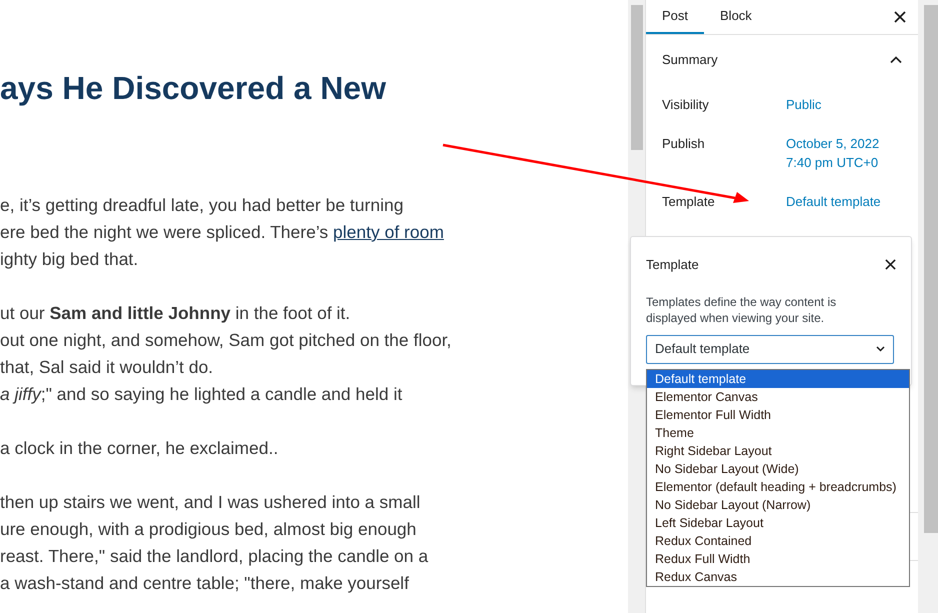  I want to click on post-title: ays He Discovered a New, so click(193, 88).